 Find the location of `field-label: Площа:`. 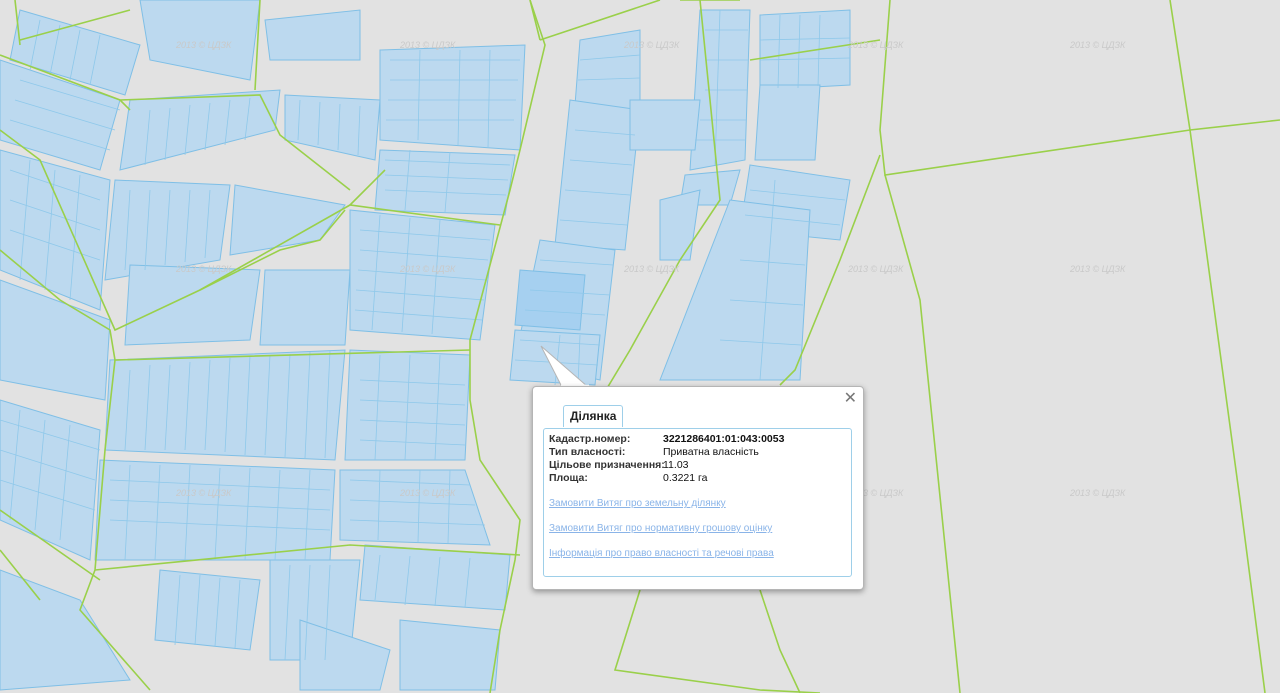

field-label: Площа: is located at coordinates (568, 478).